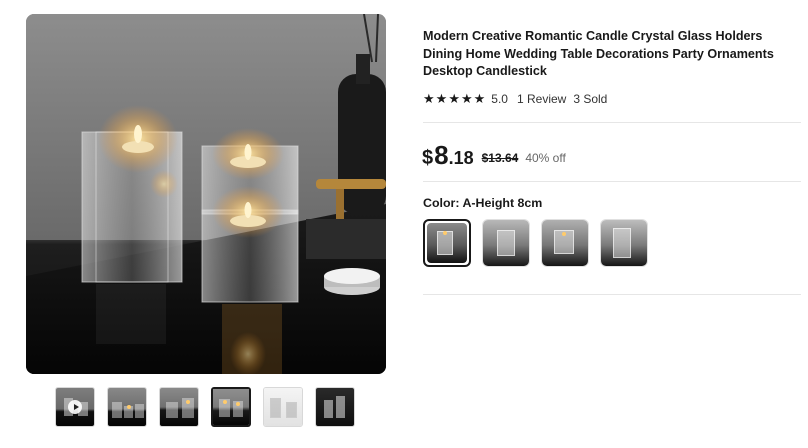  I want to click on price-row: $ 8 .18 $13.64 40% off, so click(494, 155).